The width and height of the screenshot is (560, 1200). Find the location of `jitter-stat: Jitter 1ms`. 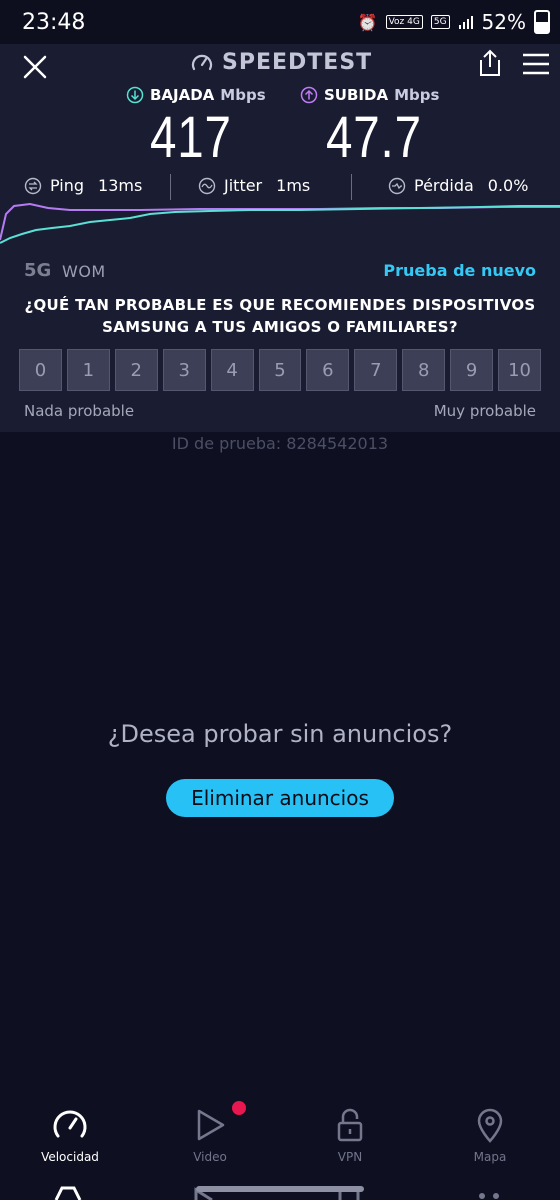

jitter-stat: Jitter 1ms is located at coordinates (254, 185).